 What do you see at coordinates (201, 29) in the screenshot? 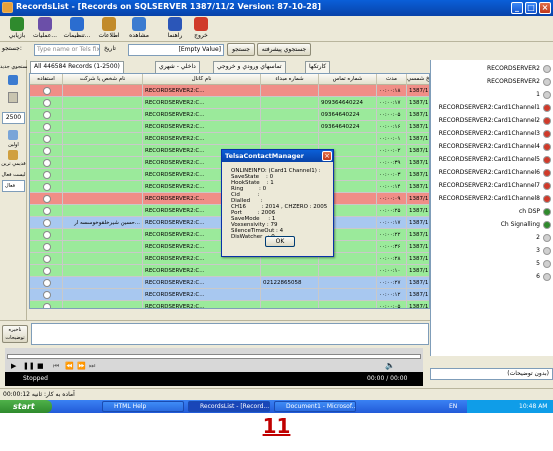
I see `toolbar-exit-button: خروج` at bounding box center [201, 29].